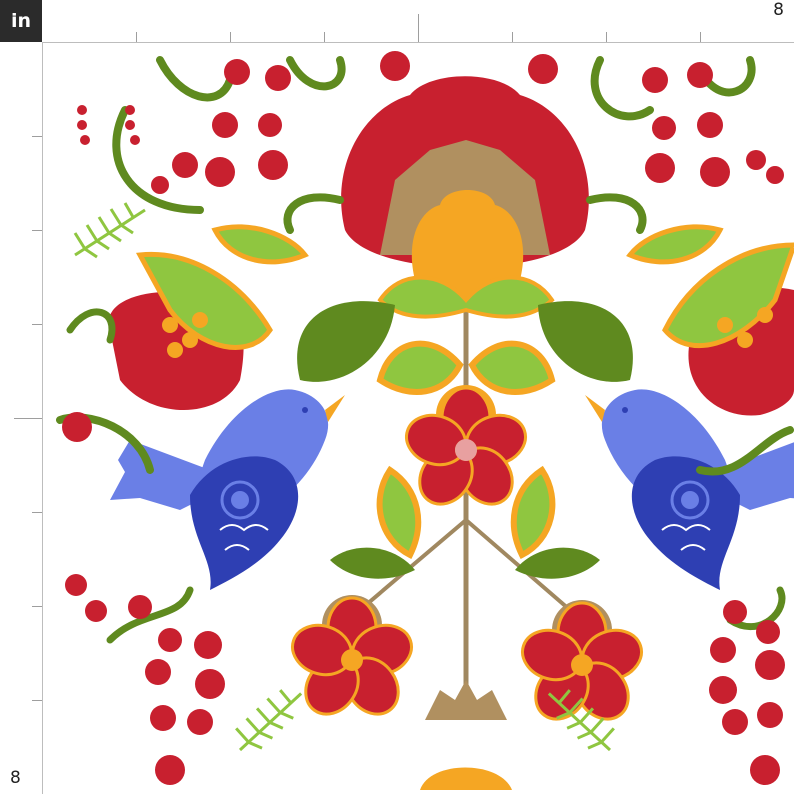 Image resolution: width=794 pixels, height=794 pixels. Describe the element at coordinates (582, 665) in the screenshot. I see `lower-right-flower` at that location.